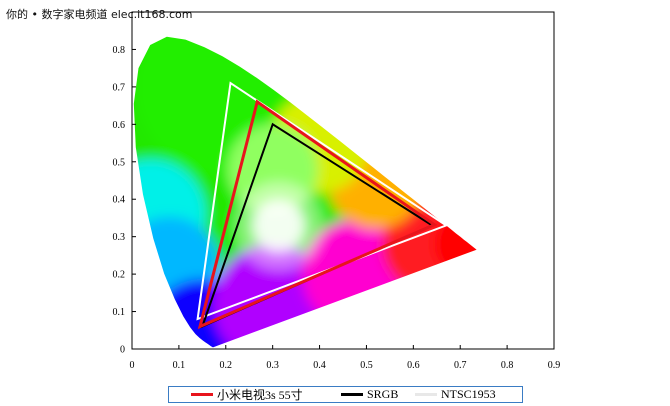 This screenshot has width=670, height=406. I want to click on legend-label-ntsc: NTSC1953, so click(468, 394).